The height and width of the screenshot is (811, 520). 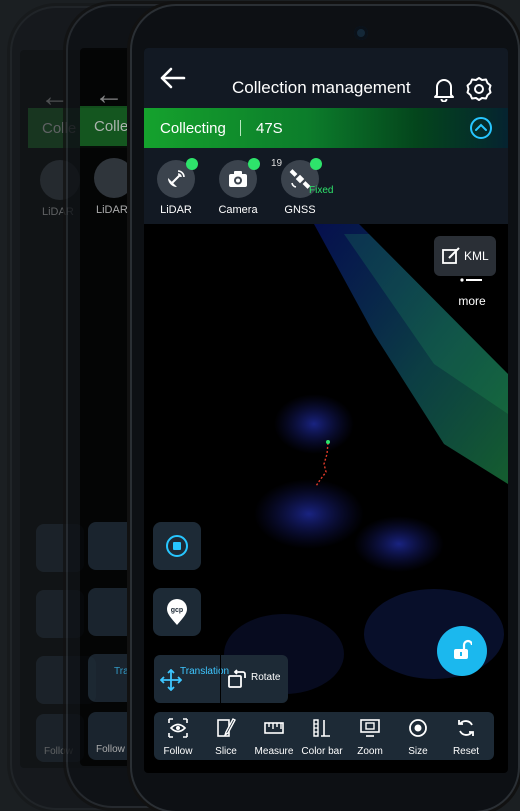 What do you see at coordinates (205, 671) in the screenshot?
I see `translation-label: Translation` at bounding box center [205, 671].